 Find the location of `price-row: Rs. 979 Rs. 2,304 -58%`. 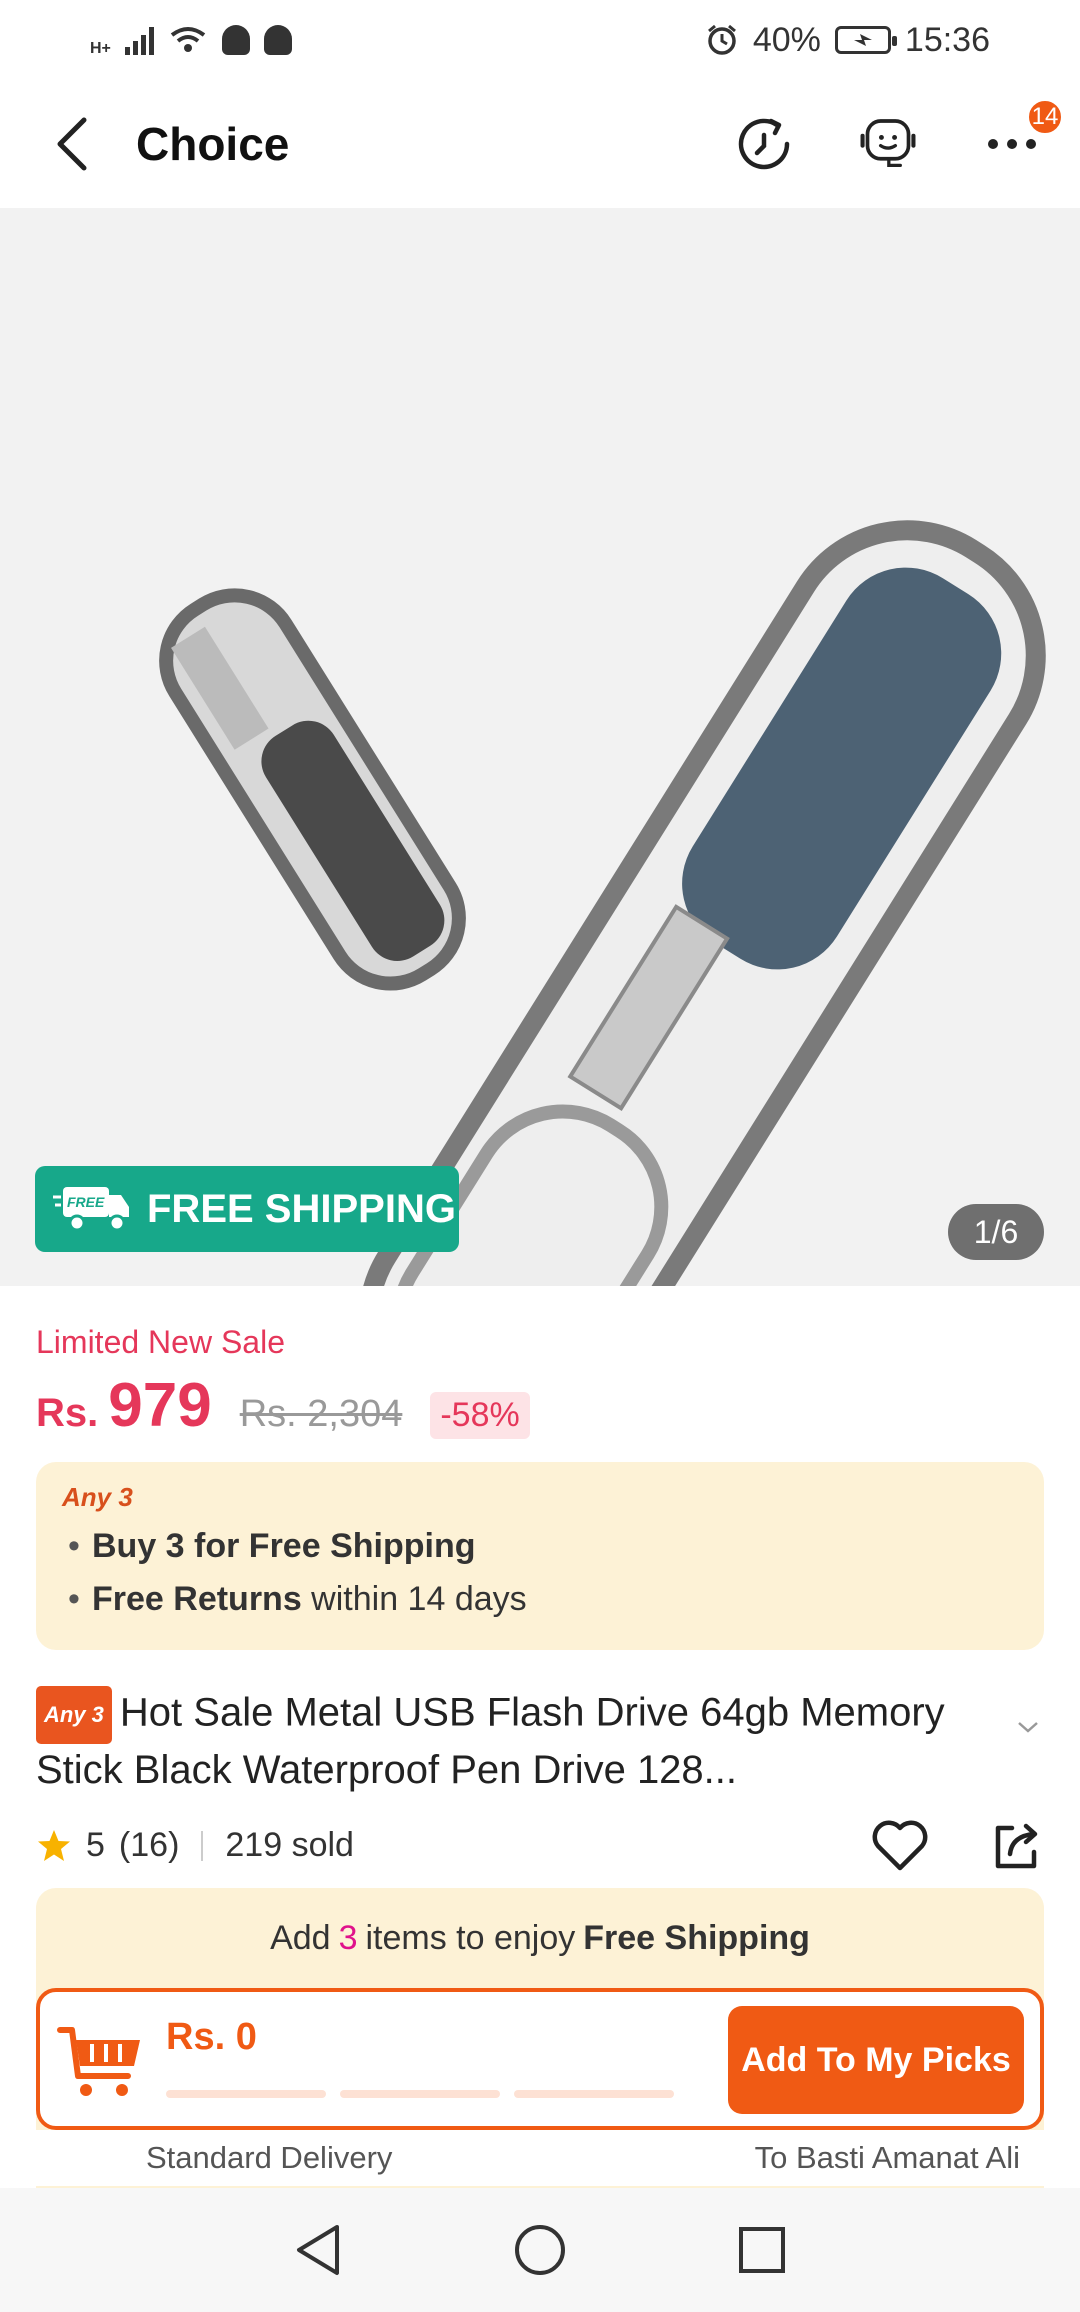

price-row: Rs. 979 Rs. 2,304 -58% is located at coordinates (283, 1405).